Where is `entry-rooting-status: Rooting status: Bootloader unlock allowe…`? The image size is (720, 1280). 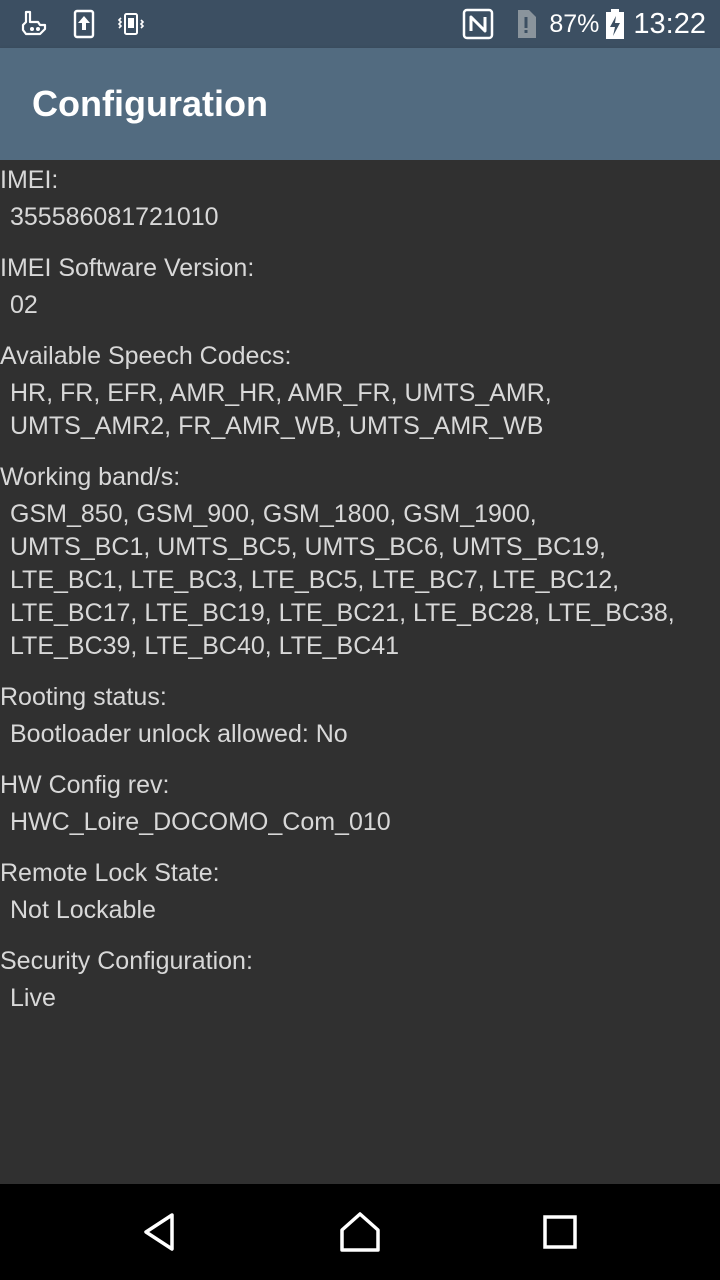
entry-rooting-status: Rooting status: Bootloader unlock allowe… is located at coordinates (360, 716).